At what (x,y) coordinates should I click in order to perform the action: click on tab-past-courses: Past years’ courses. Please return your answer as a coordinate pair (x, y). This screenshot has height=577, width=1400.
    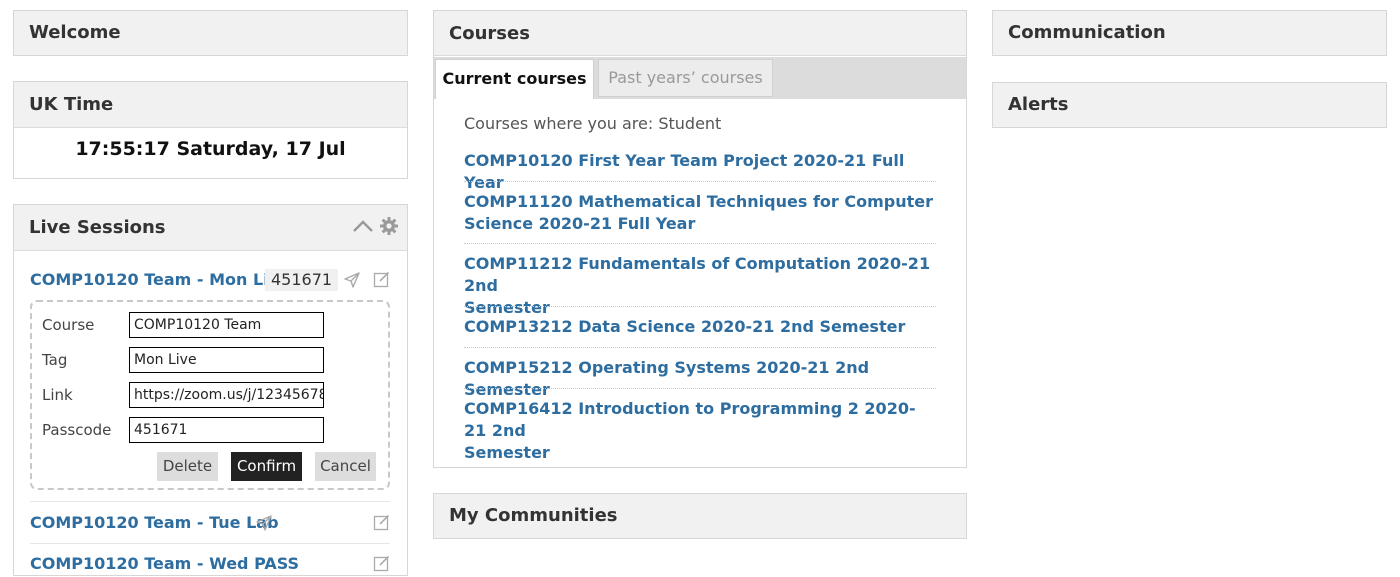
    Looking at the image, I should click on (685, 78).